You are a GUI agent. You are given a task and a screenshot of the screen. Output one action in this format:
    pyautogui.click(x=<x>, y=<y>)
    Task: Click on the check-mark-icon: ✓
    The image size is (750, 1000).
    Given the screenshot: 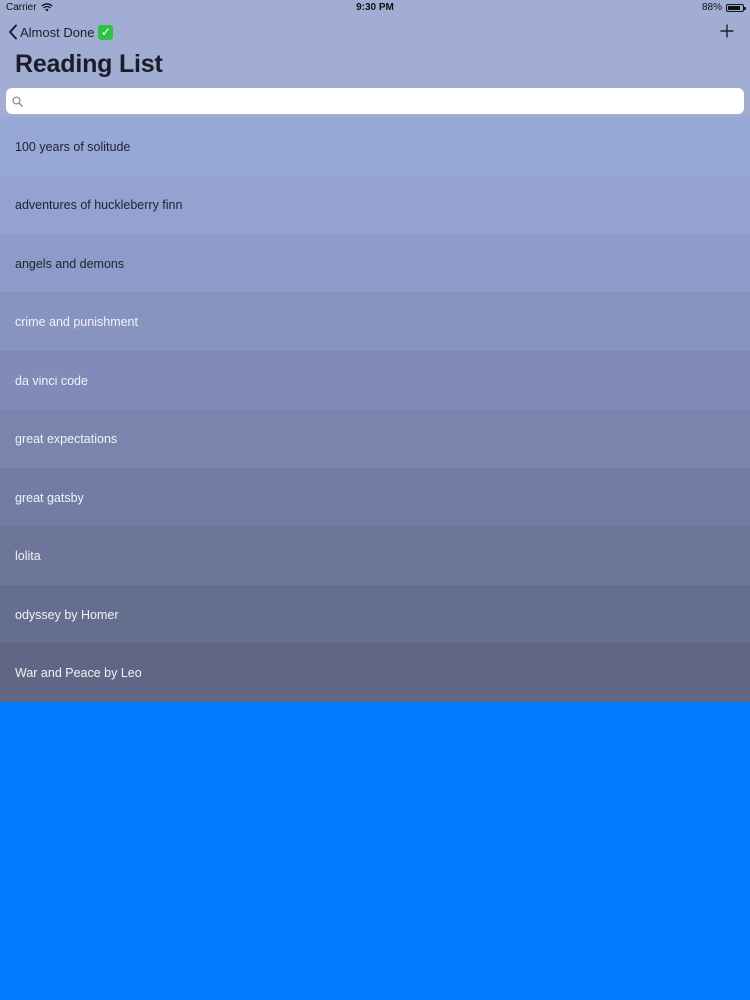 What is the action you would take?
    pyautogui.click(x=106, y=32)
    